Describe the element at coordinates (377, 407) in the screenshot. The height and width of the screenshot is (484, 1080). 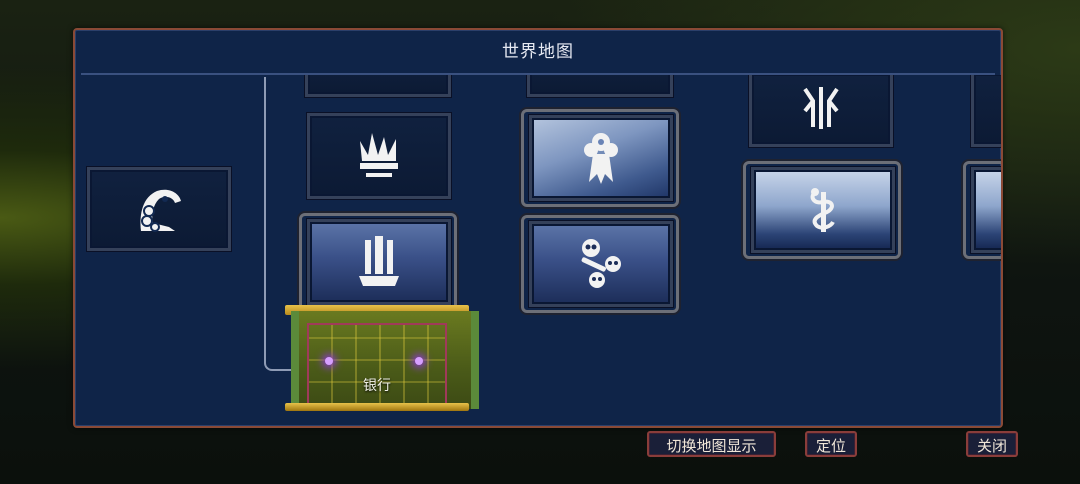
I see `bank-floor` at that location.